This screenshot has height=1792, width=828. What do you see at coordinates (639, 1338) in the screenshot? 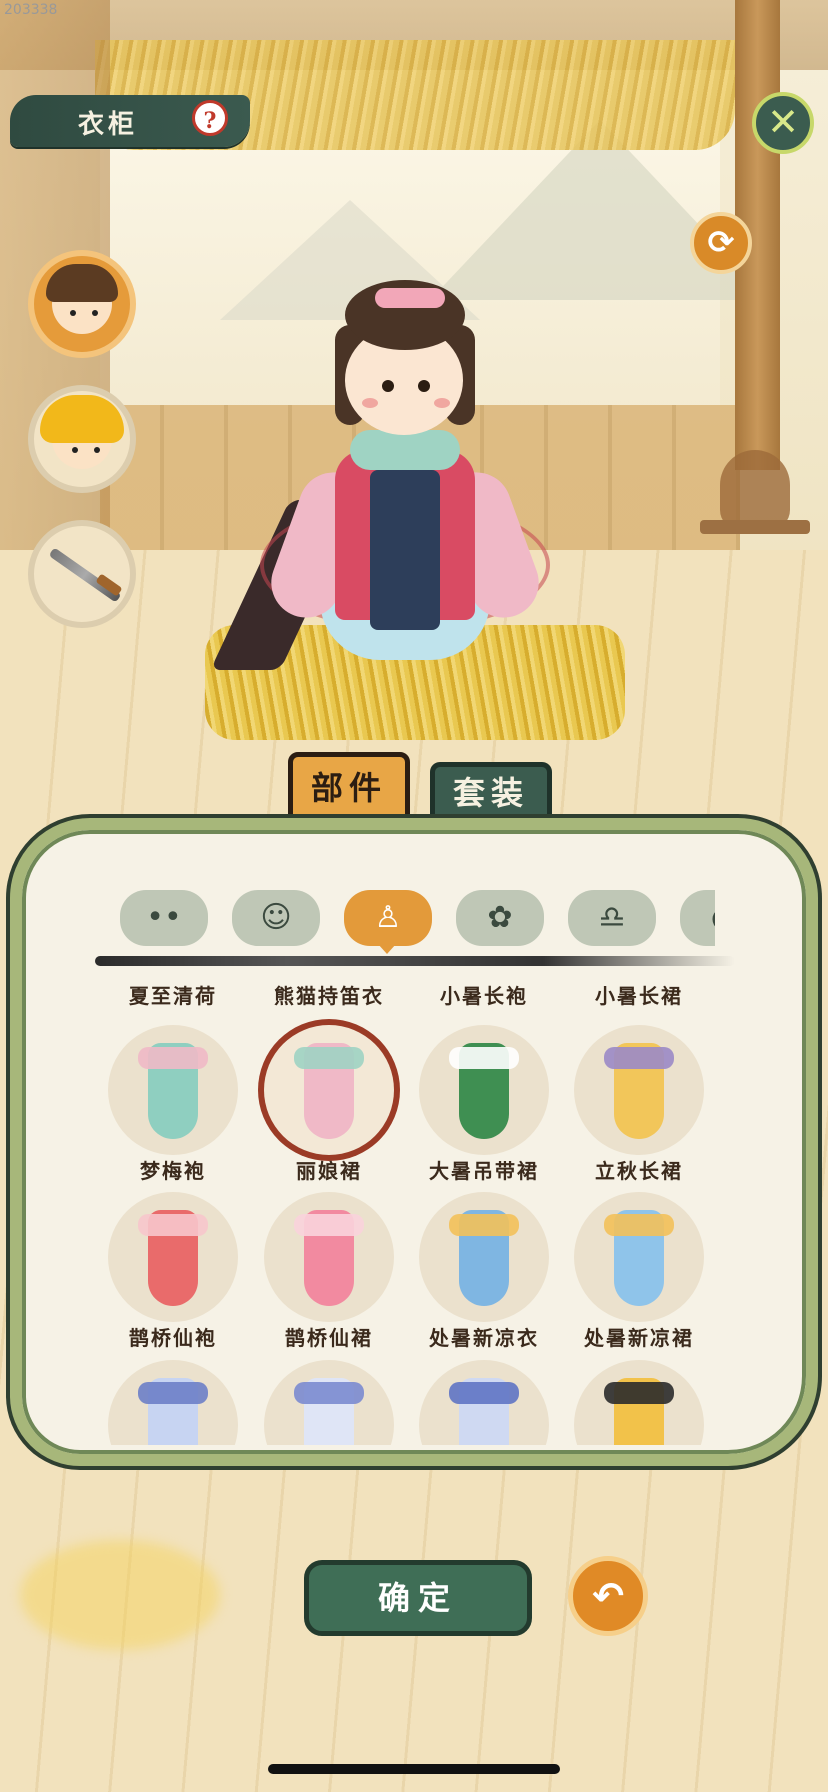
I see `outfit-label: 处暑新凉裙` at bounding box center [639, 1338].